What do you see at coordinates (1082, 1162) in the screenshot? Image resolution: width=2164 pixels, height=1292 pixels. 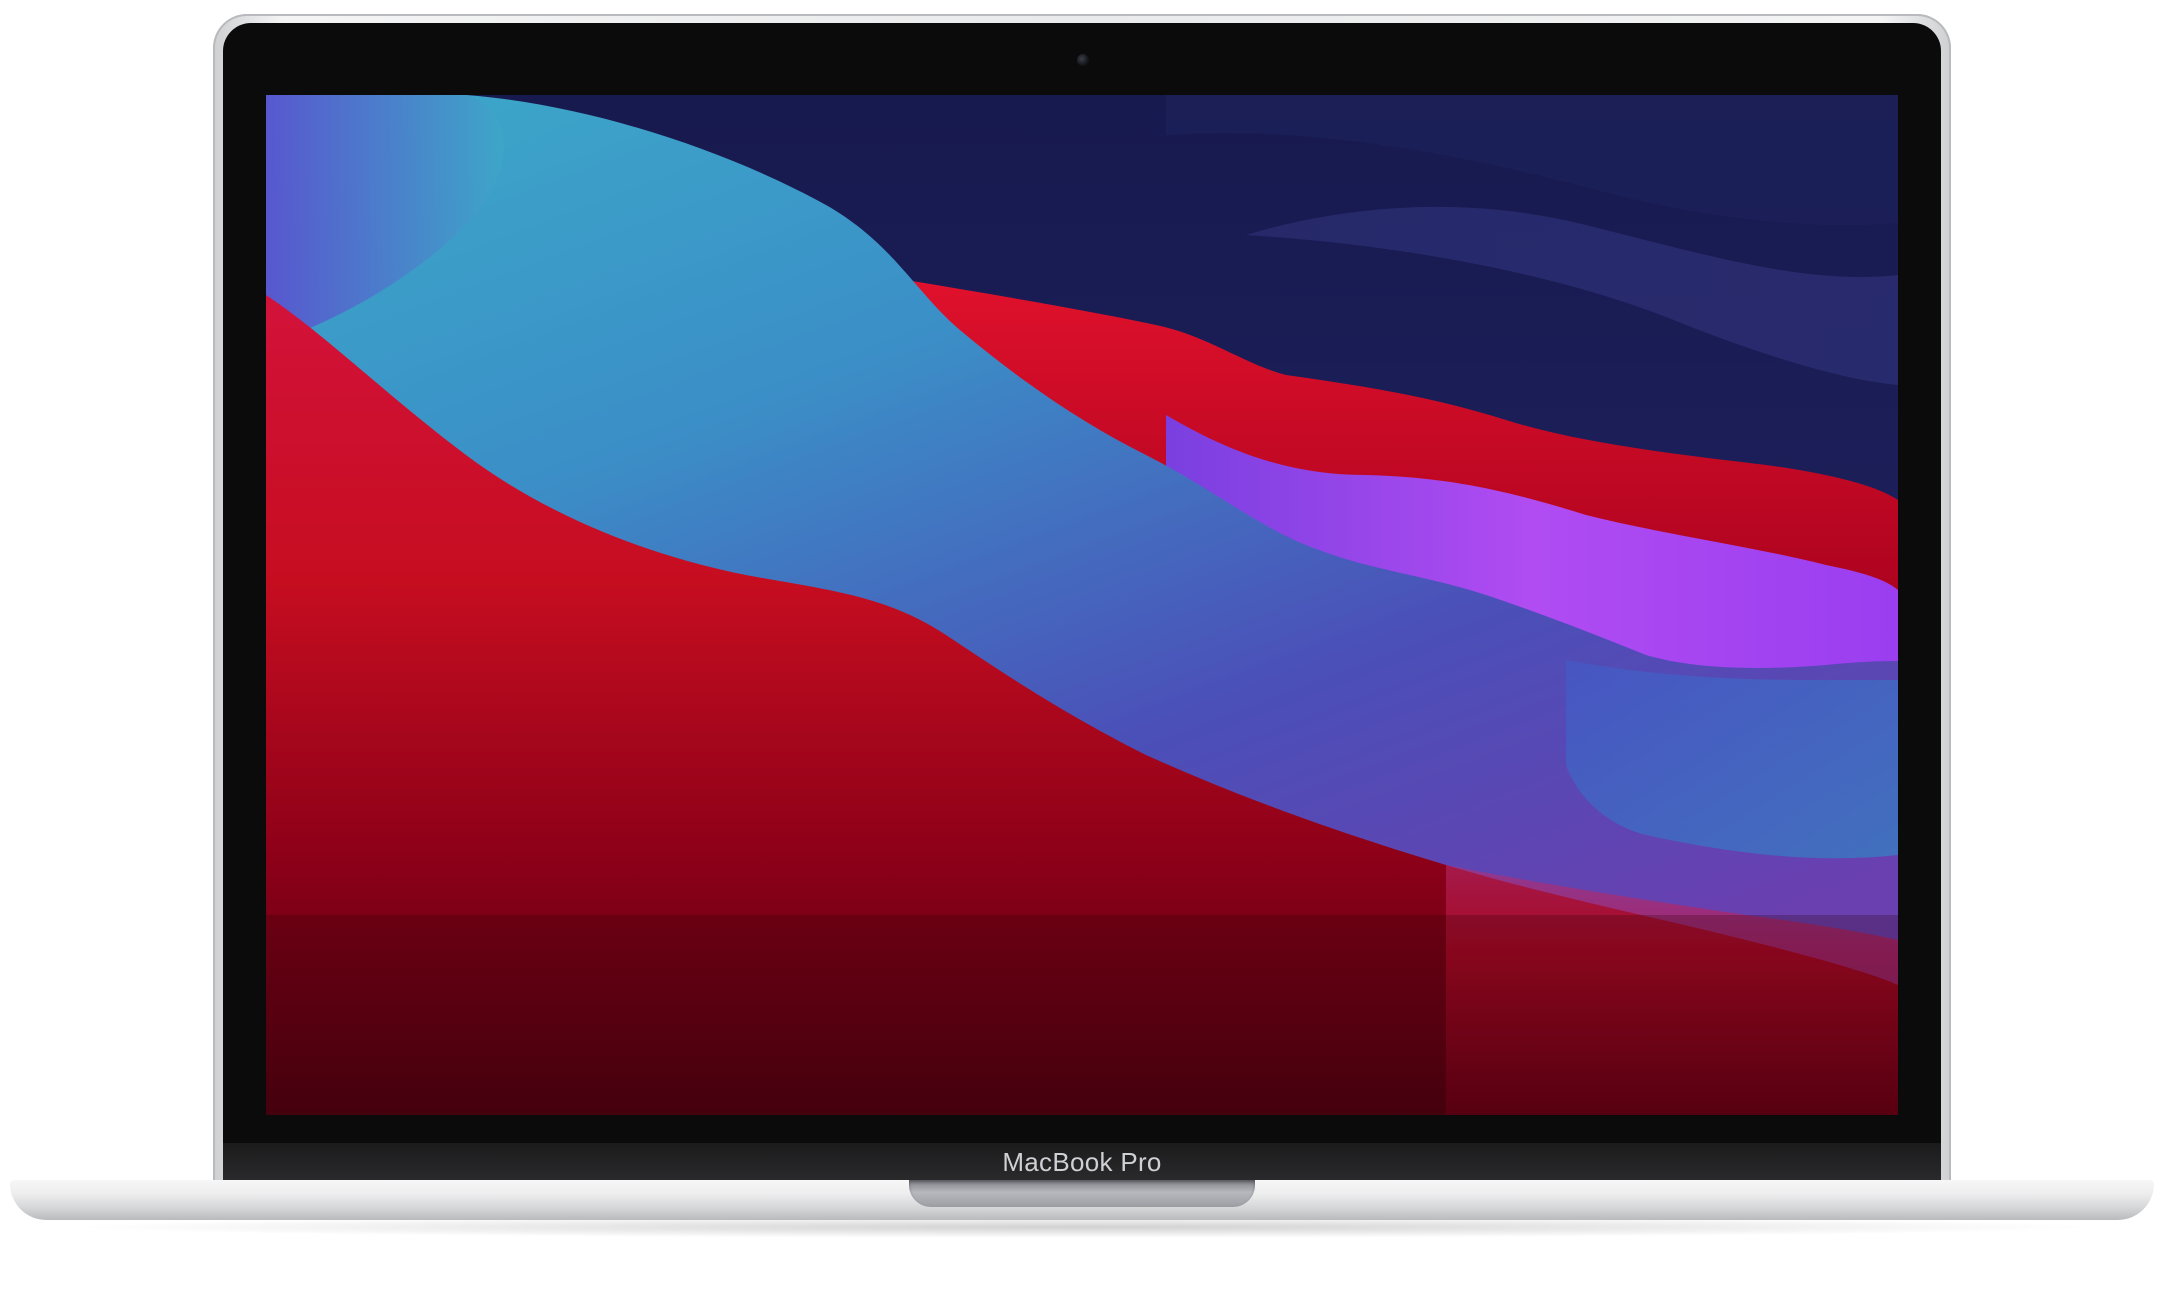 I see `model-label: MacBook Pro` at bounding box center [1082, 1162].